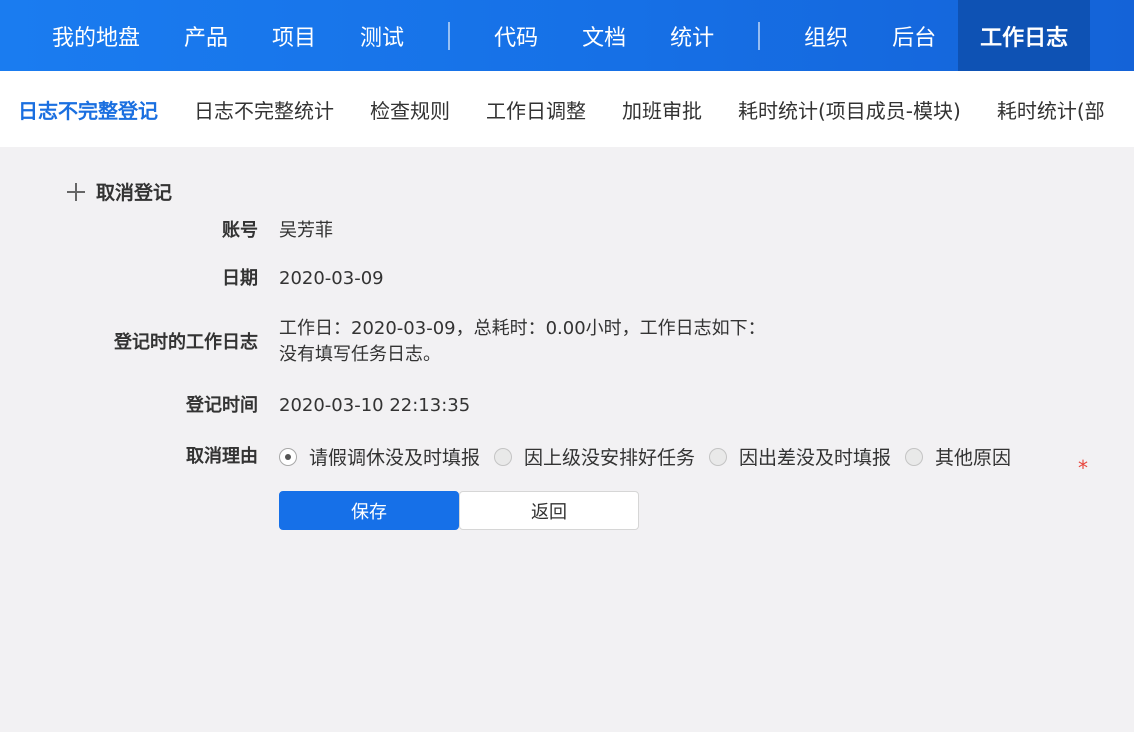 This screenshot has width=1134, height=732. I want to click on register-time-value: 2020-03-10 22:13:35, so click(375, 405).